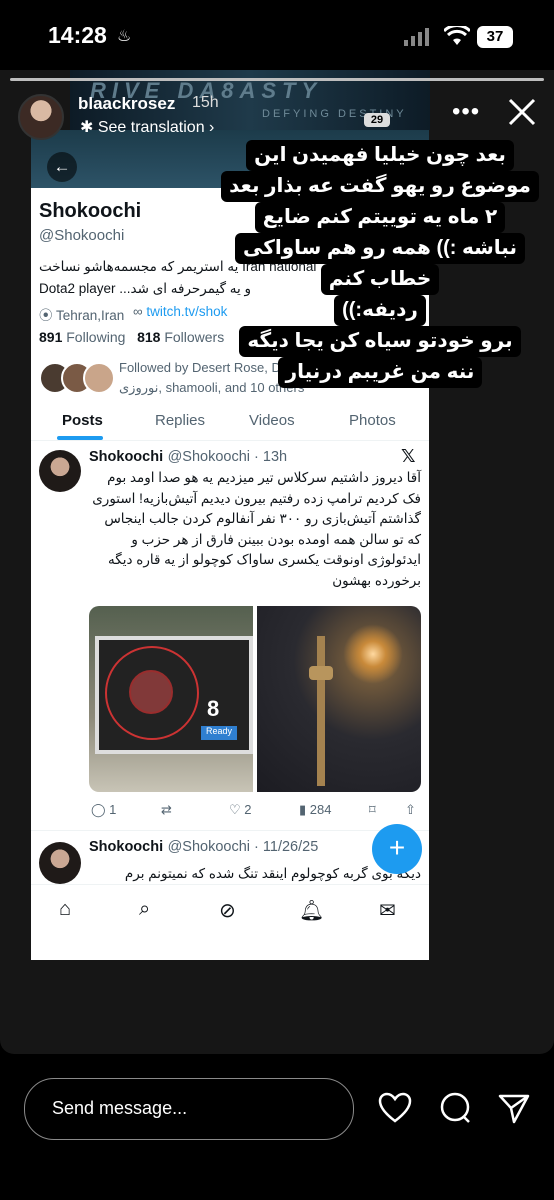 The height and width of the screenshot is (1200, 554). Describe the element at coordinates (455, 1108) in the screenshot. I see `comment-icon` at that location.